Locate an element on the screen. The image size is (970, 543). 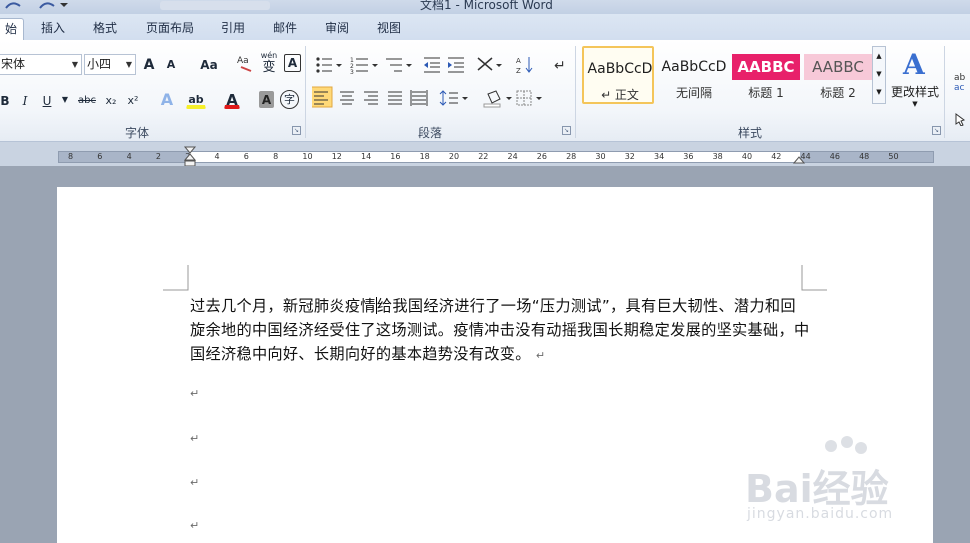
shading-icon is located at coordinates (497, 99).